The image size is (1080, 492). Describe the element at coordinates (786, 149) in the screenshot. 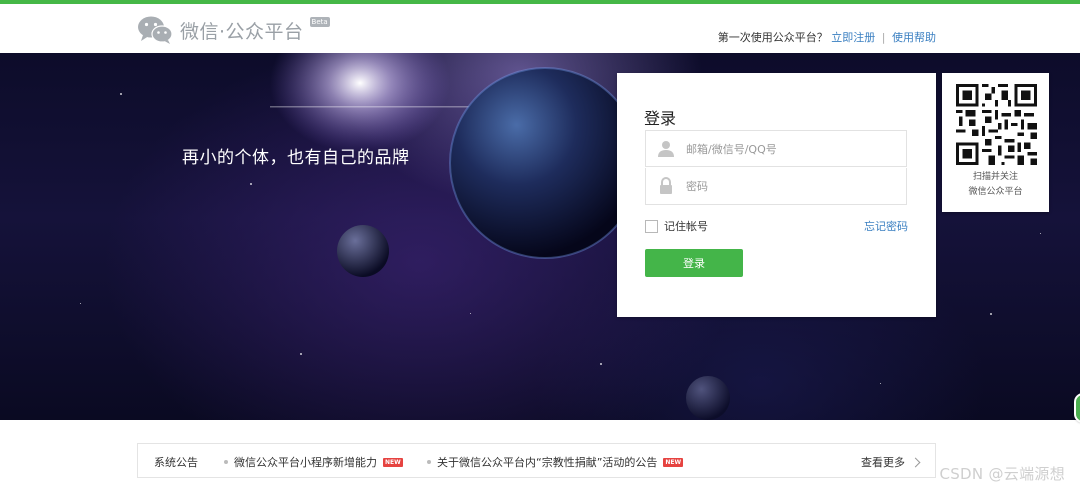

I see `account-input` at that location.